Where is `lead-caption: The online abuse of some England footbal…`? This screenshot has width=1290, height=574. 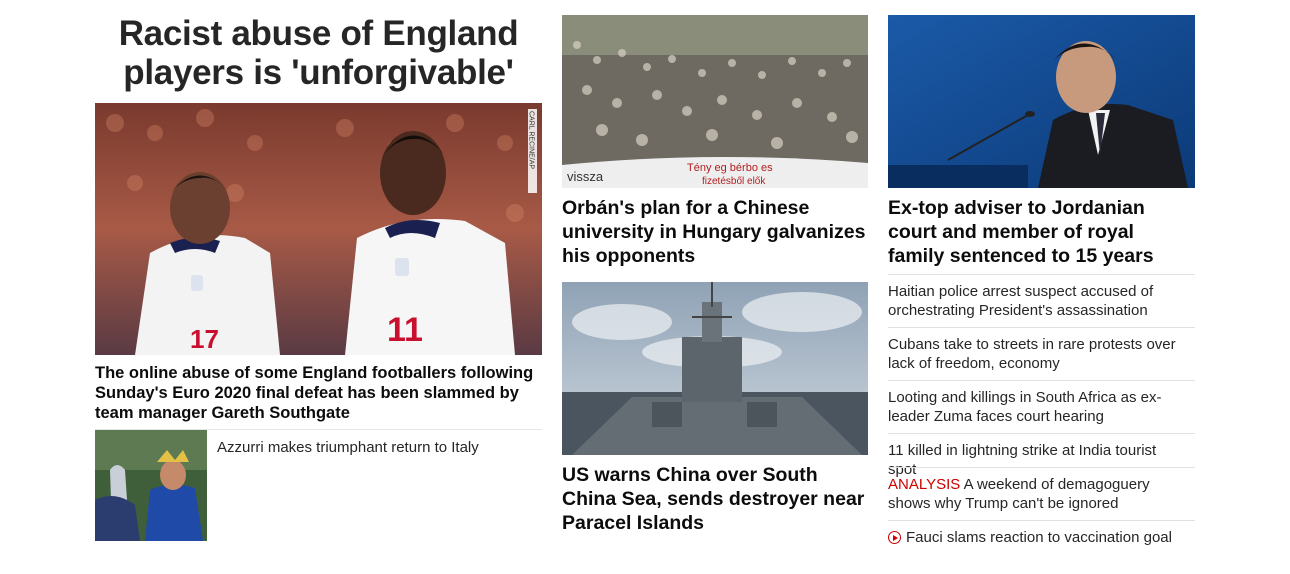
lead-caption: The online abuse of some England footbal… is located at coordinates (318, 393).